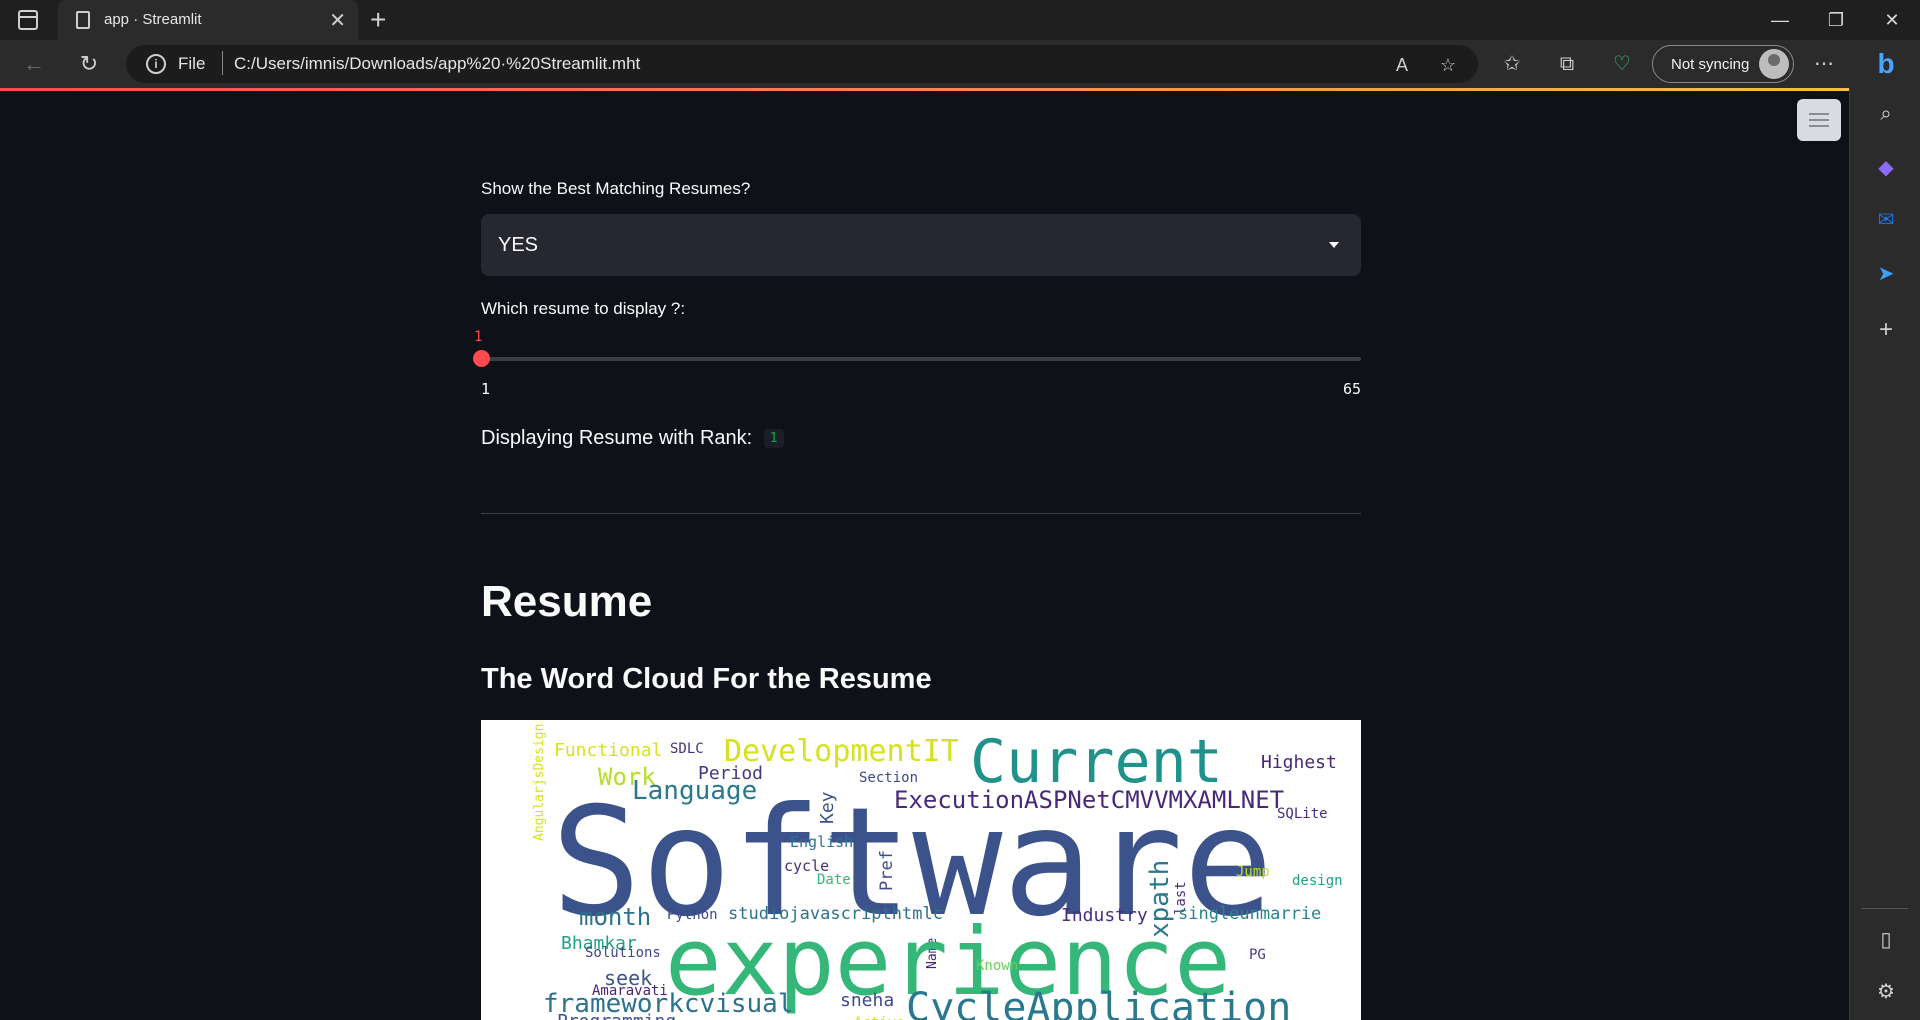 This screenshot has width=1920, height=1020. Describe the element at coordinates (921, 513) in the screenshot. I see `divider` at that location.